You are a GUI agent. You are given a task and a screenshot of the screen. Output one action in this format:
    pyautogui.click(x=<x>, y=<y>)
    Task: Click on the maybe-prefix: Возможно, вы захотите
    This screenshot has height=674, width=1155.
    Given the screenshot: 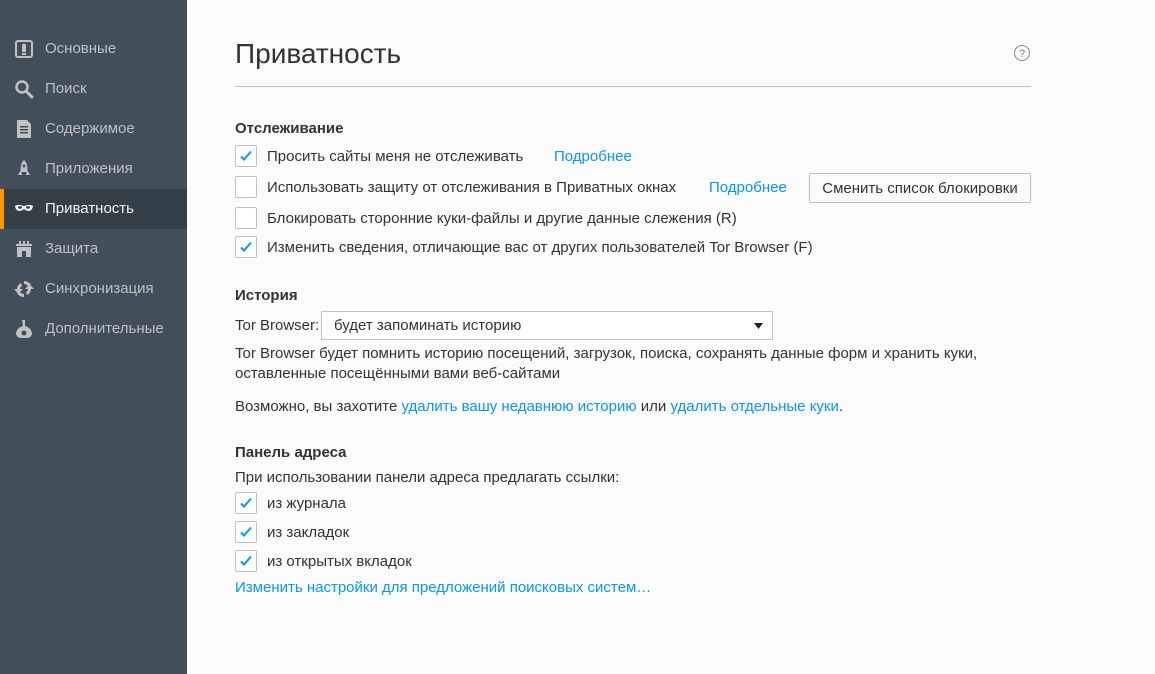 What is the action you would take?
    pyautogui.click(x=318, y=406)
    